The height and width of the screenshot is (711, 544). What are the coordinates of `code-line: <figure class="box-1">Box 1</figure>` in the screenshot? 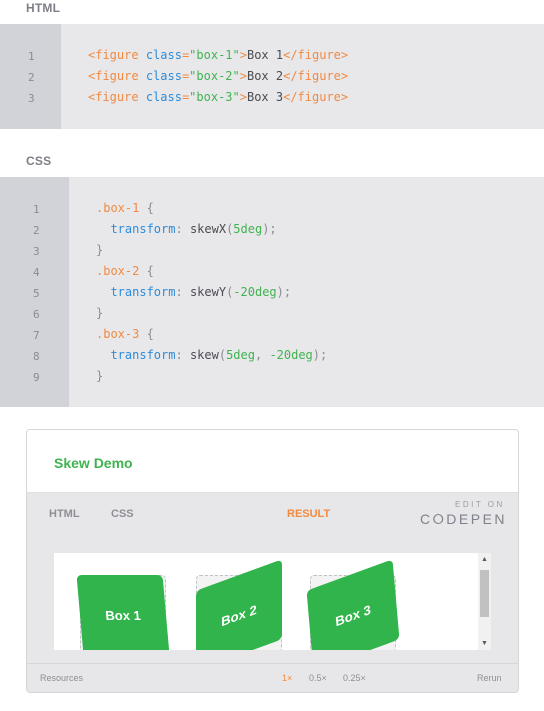 It's located at (218, 55).